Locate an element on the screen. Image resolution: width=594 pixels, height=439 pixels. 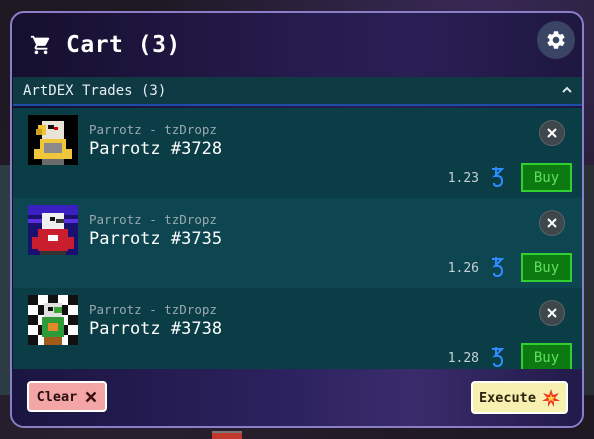
item-price: 1.28 is located at coordinates (463, 358).